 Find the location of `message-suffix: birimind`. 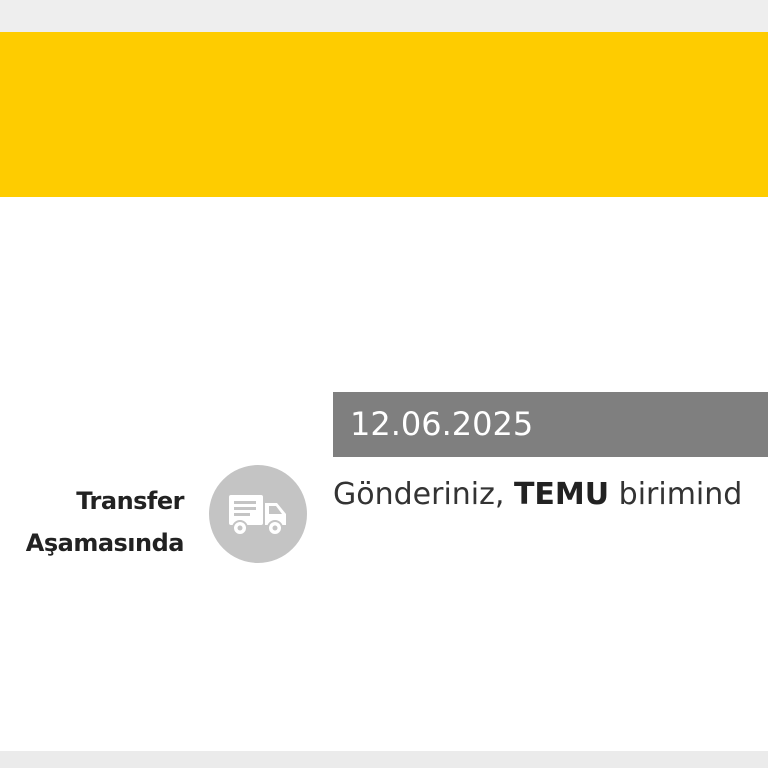

message-suffix: birimind is located at coordinates (676, 494).